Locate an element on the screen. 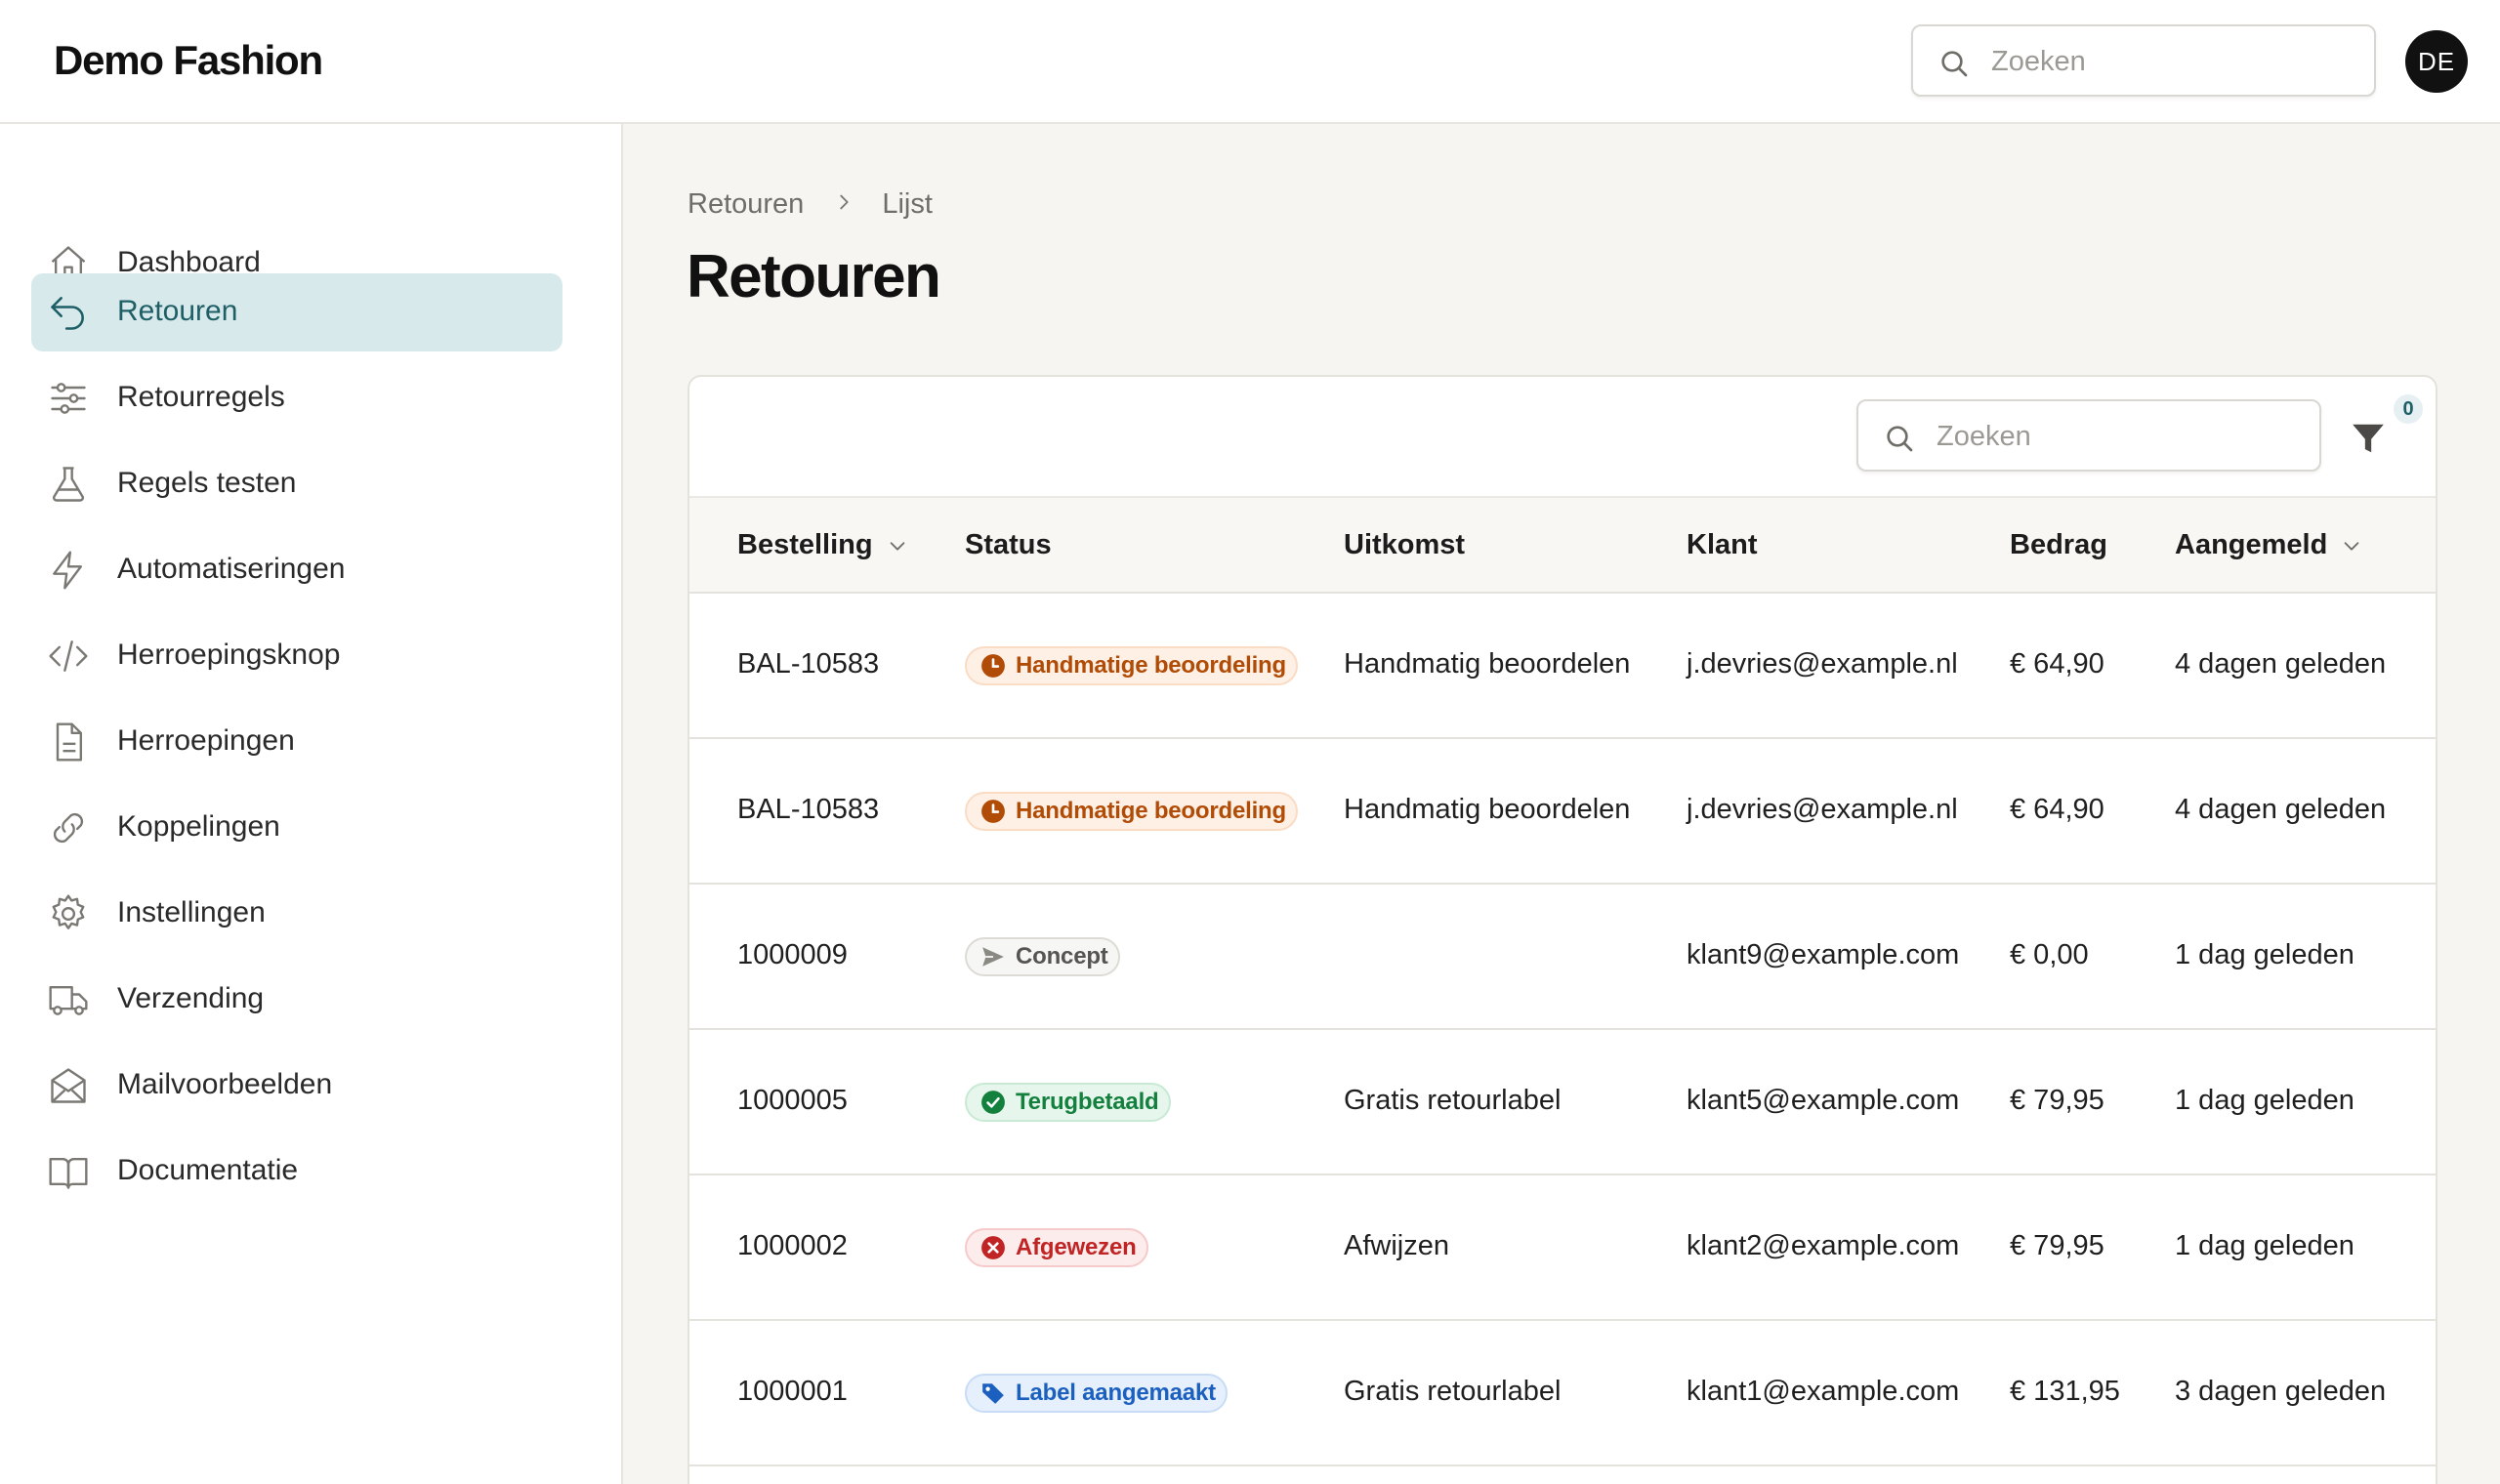  registered-time: 3 dagen geleden is located at coordinates (2281, 1392).